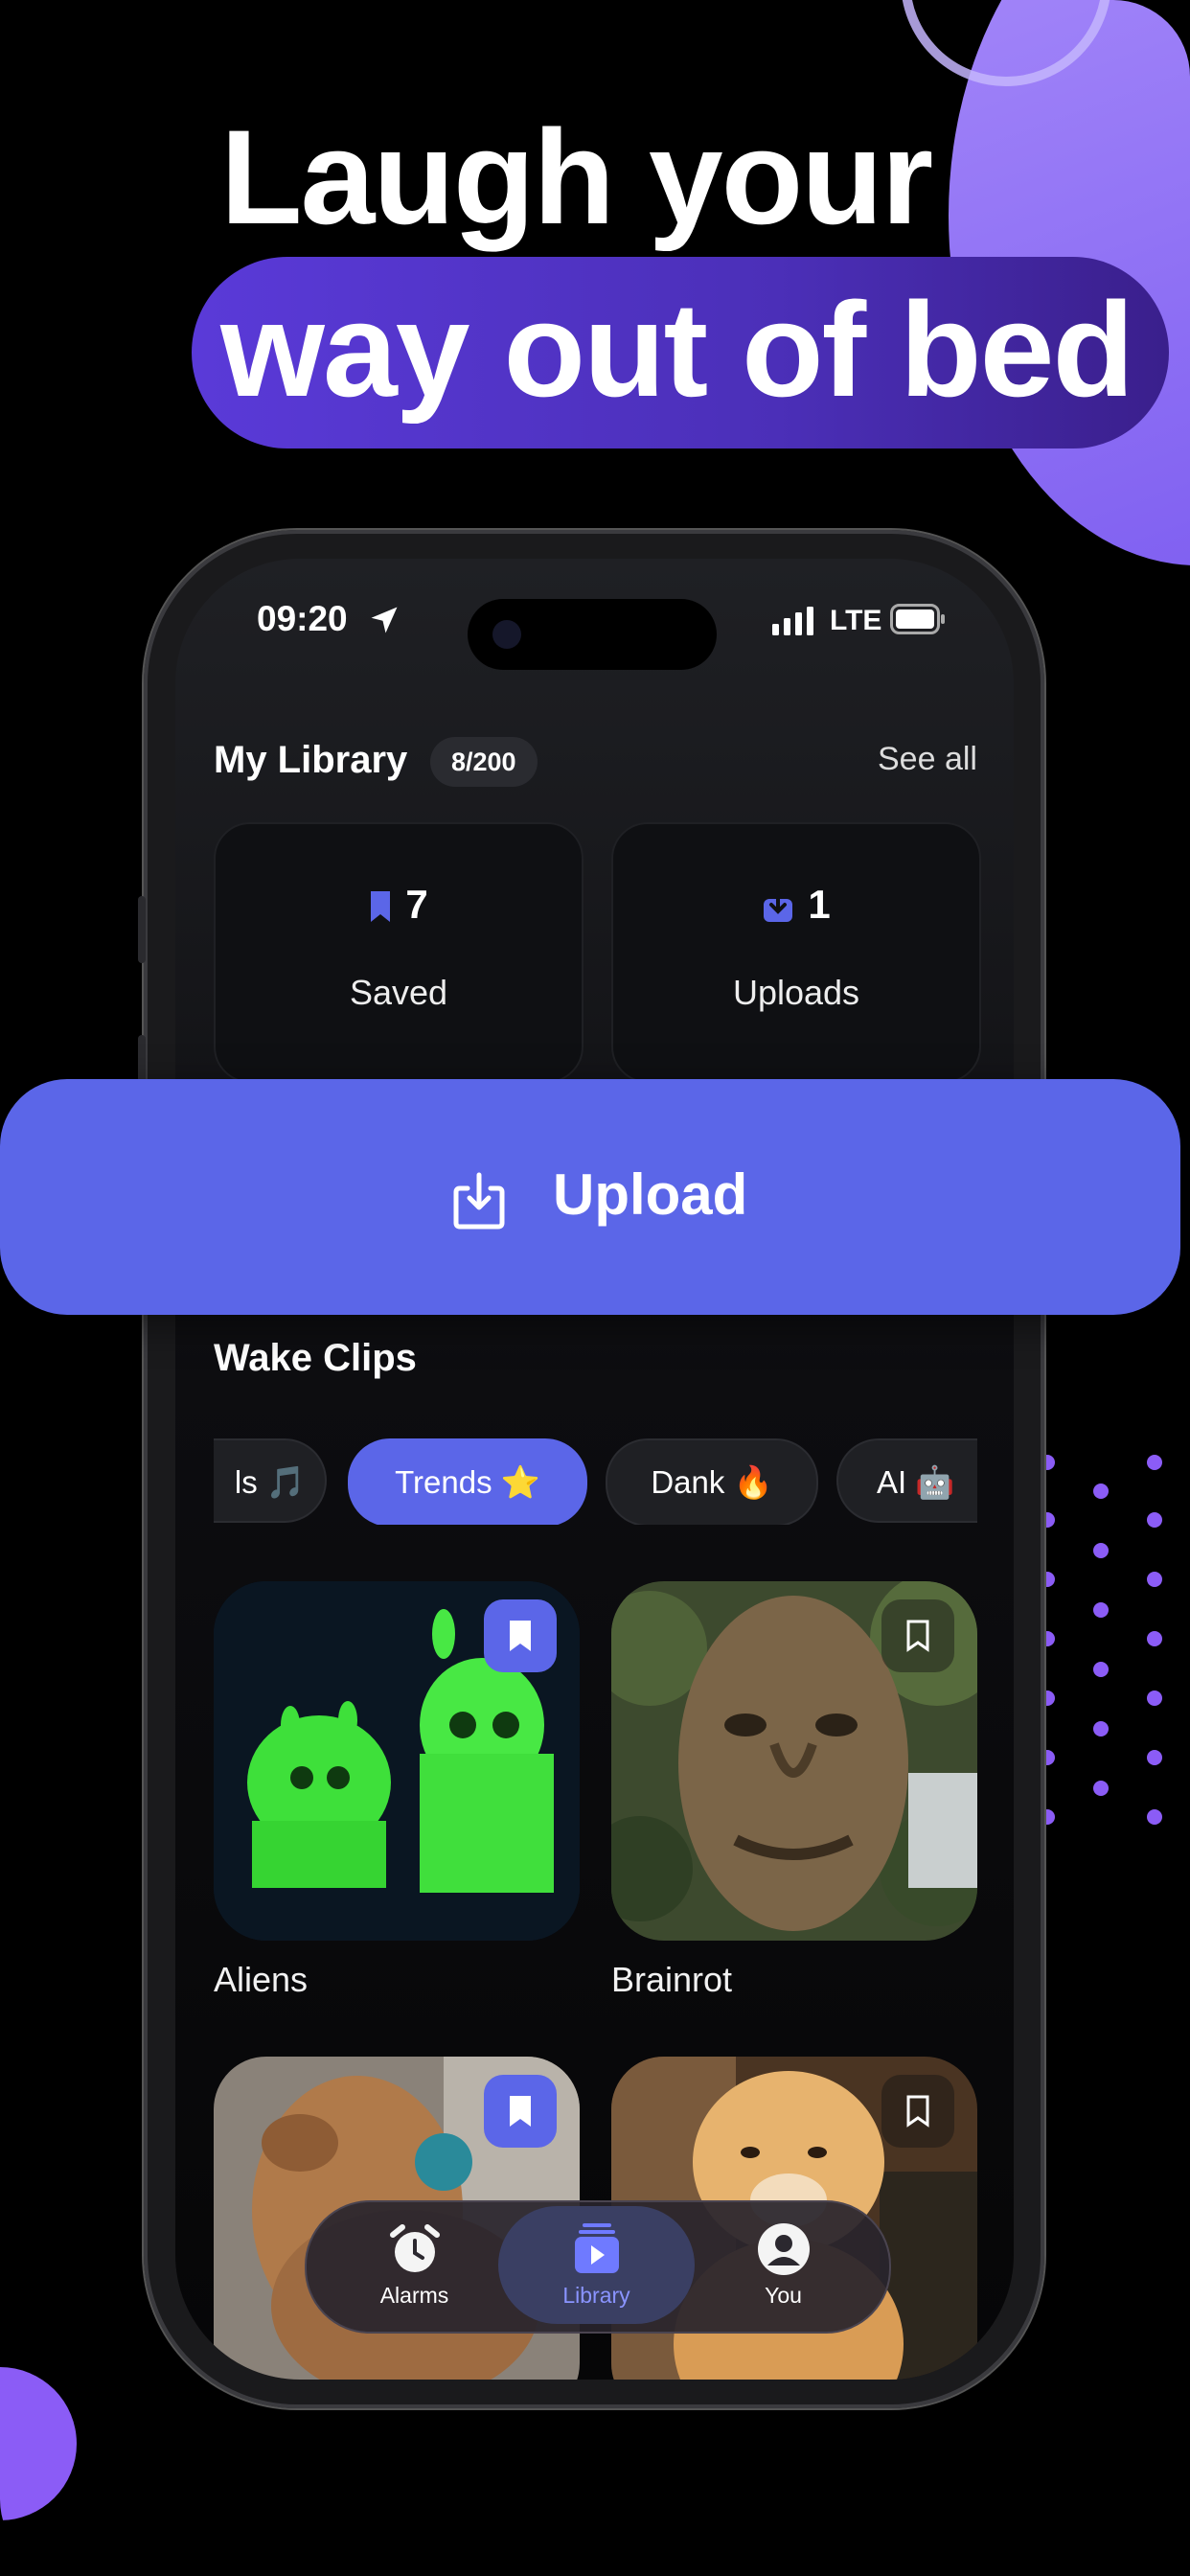 This screenshot has height=2576, width=1190. Describe the element at coordinates (385, 620) in the screenshot. I see `location-arrow-icon` at that location.